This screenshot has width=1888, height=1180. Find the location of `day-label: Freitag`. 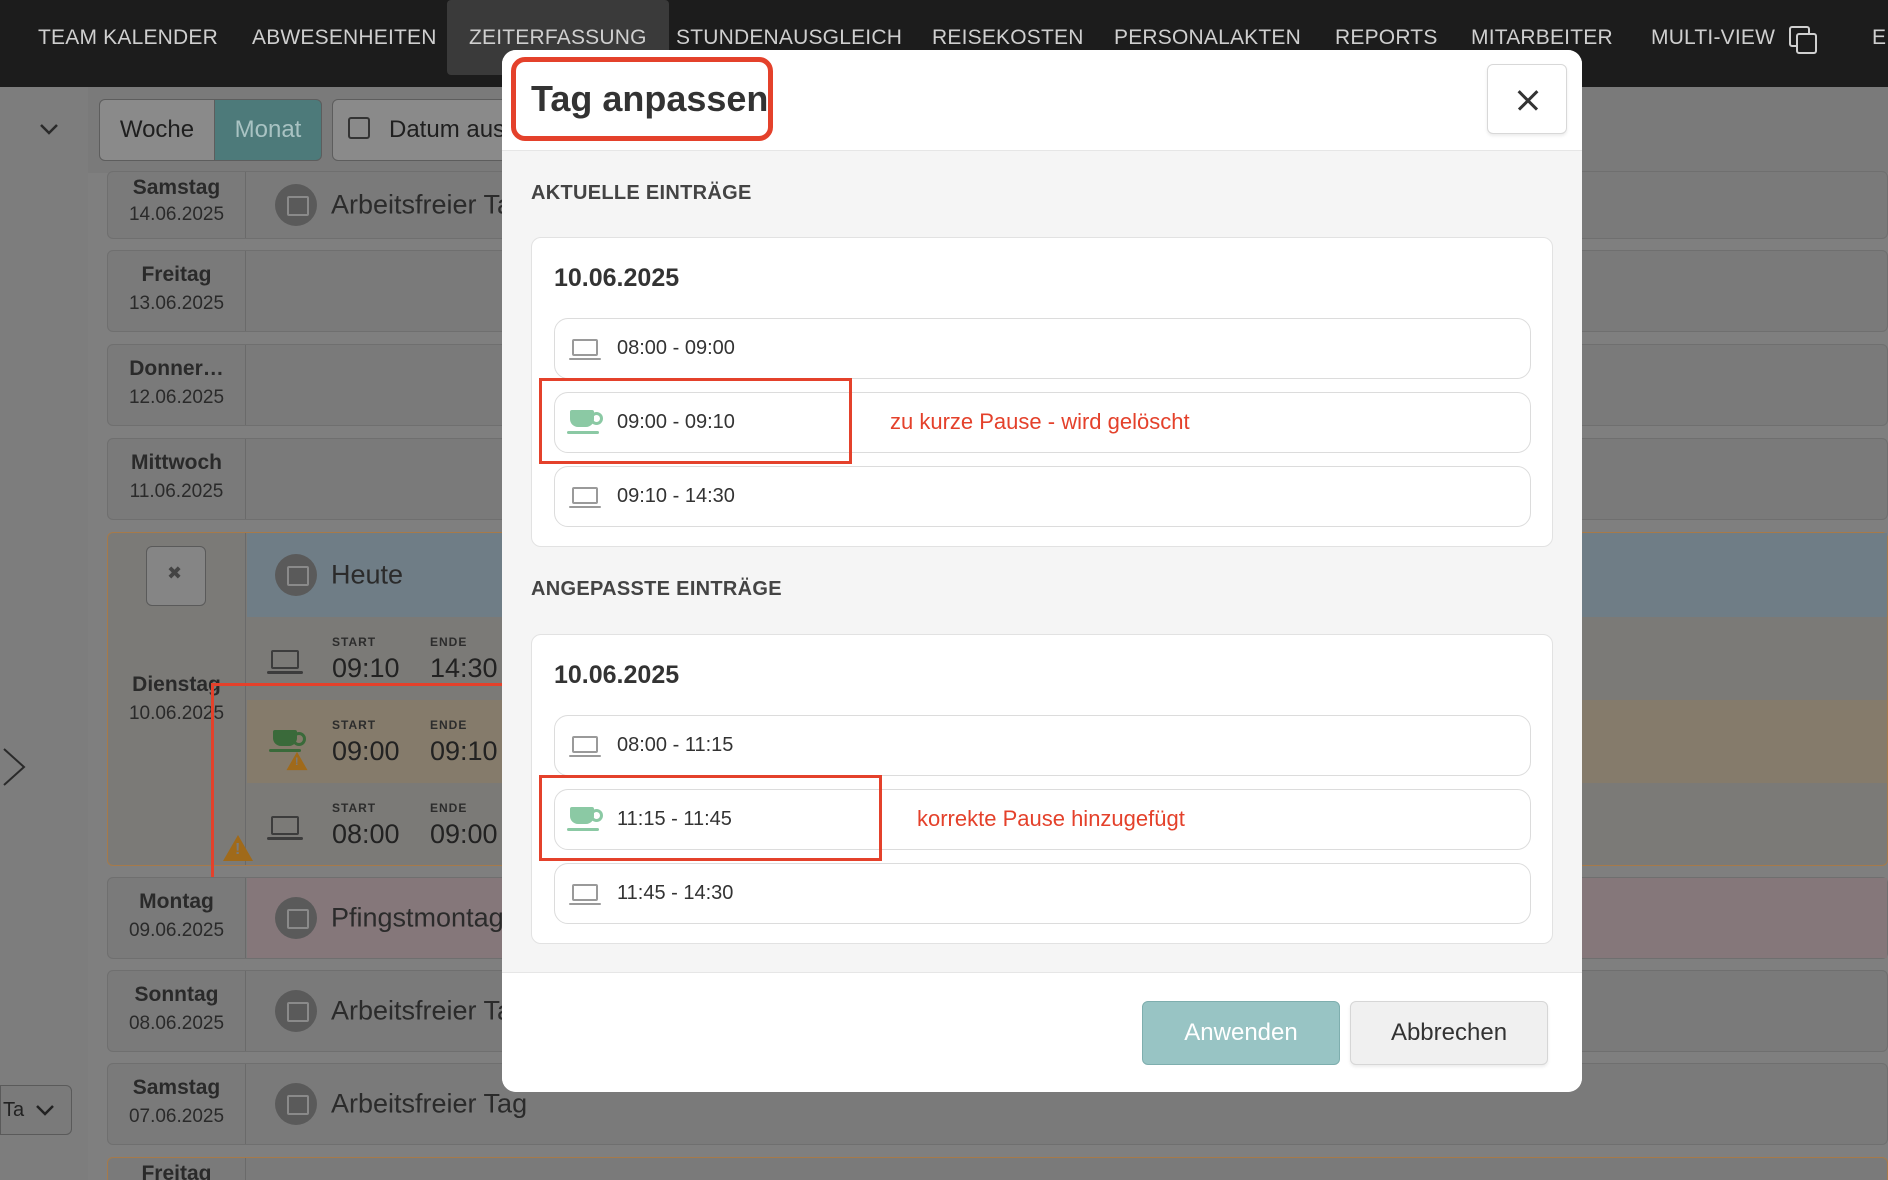

day-label: Freitag is located at coordinates (177, 1169).